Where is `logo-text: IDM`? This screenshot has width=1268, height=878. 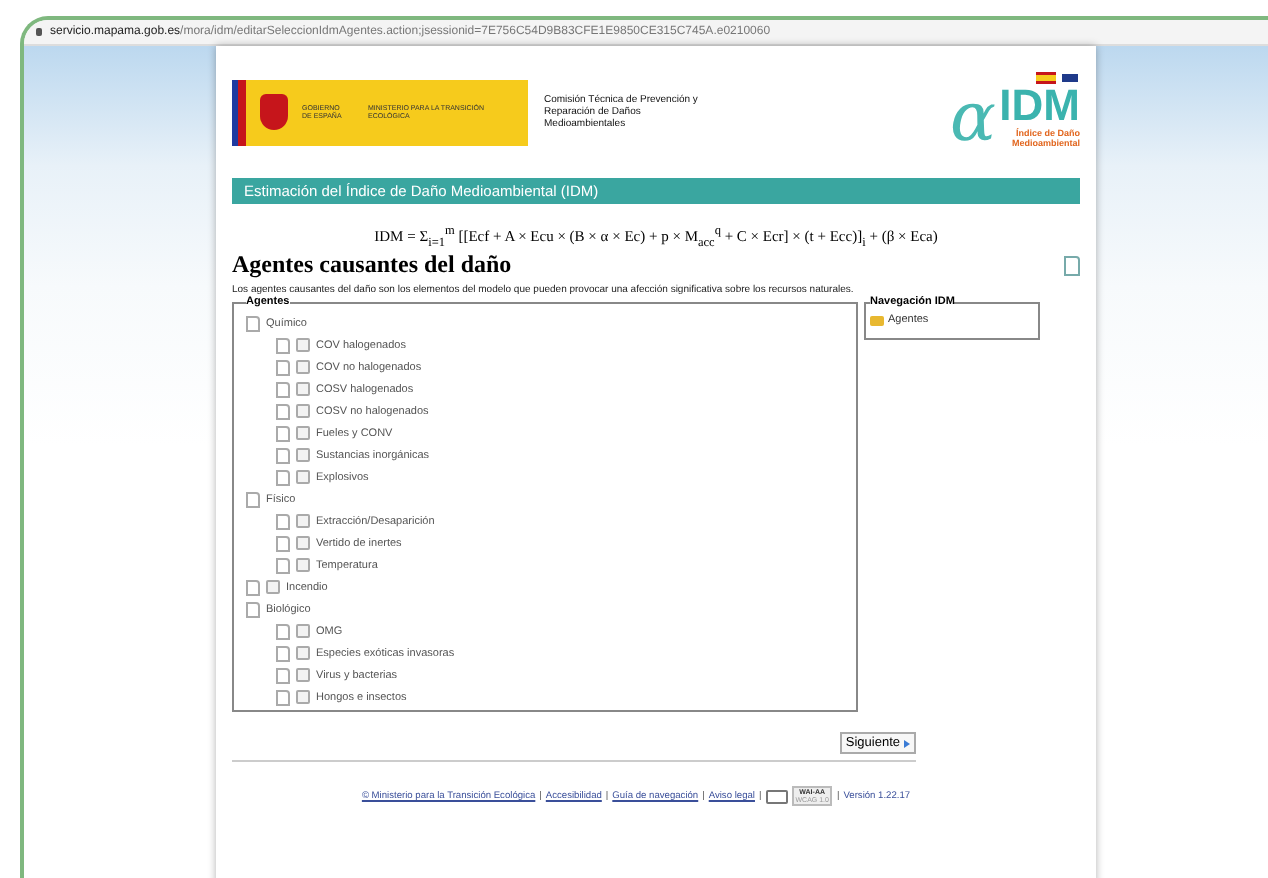 logo-text: IDM is located at coordinates (1039, 106).